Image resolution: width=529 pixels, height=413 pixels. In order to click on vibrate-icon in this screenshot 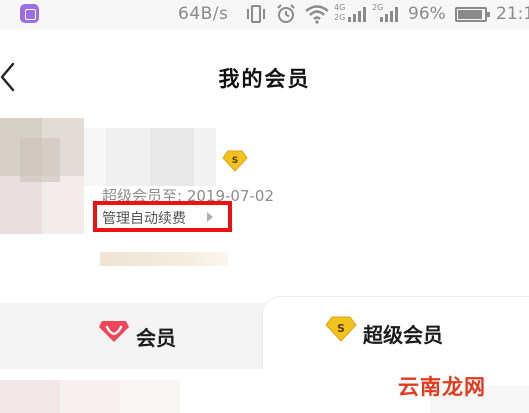, I will do `click(256, 16)`.